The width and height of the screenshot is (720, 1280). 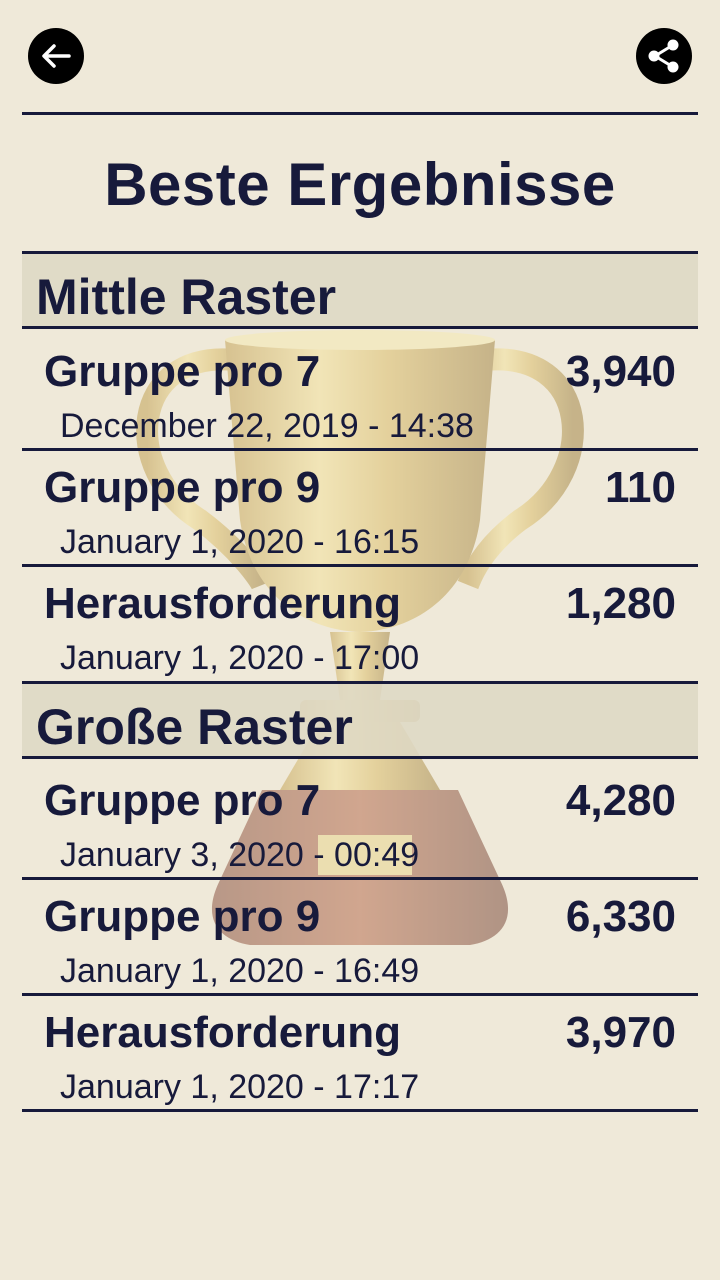 I want to click on back-button, so click(x=56, y=56).